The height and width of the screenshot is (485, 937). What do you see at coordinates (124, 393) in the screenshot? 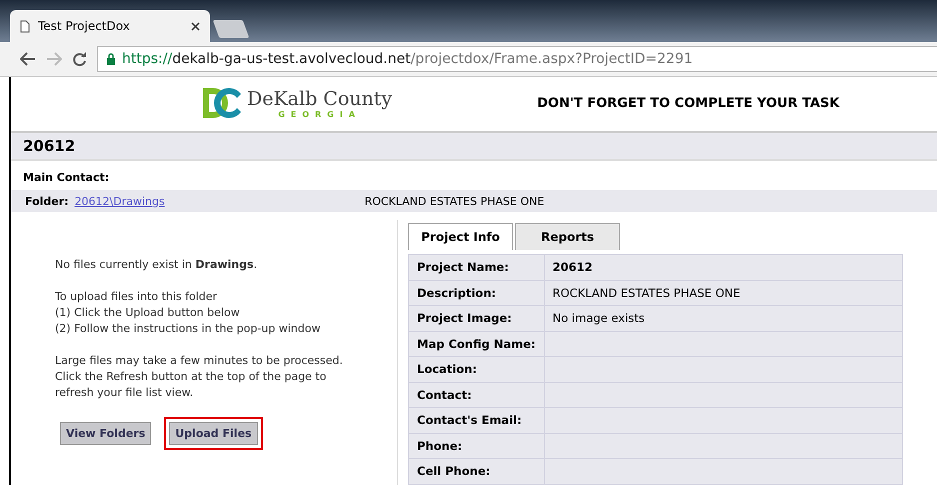
I see `message-text: refresh your file list view.` at bounding box center [124, 393].